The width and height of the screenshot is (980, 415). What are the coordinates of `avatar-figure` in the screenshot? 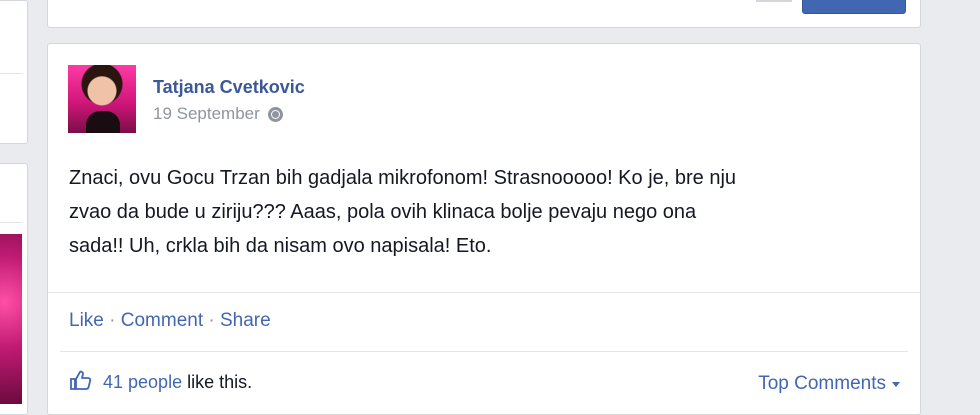 It's located at (103, 122).